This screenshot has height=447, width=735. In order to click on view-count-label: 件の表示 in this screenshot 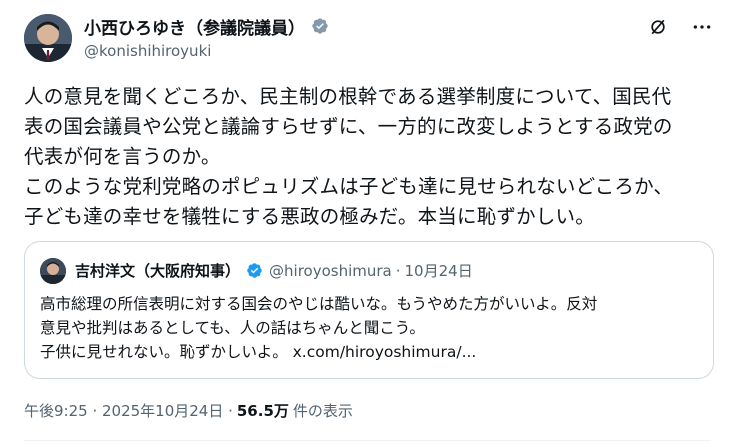, I will do `click(322, 411)`.